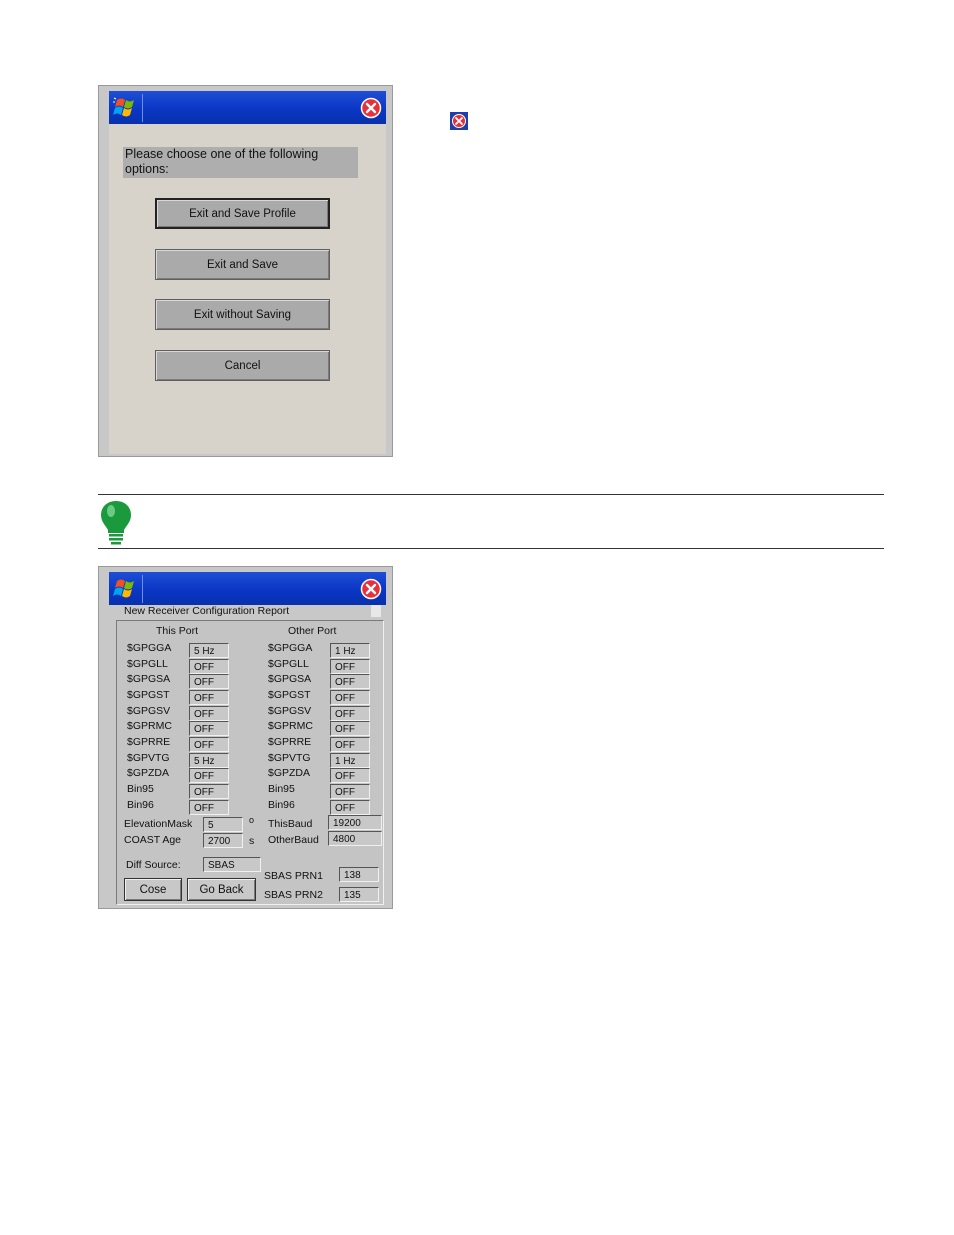 The height and width of the screenshot is (1235, 954). Describe the element at coordinates (153, 865) in the screenshot. I see `diff-source-label: Diff Source:` at that location.